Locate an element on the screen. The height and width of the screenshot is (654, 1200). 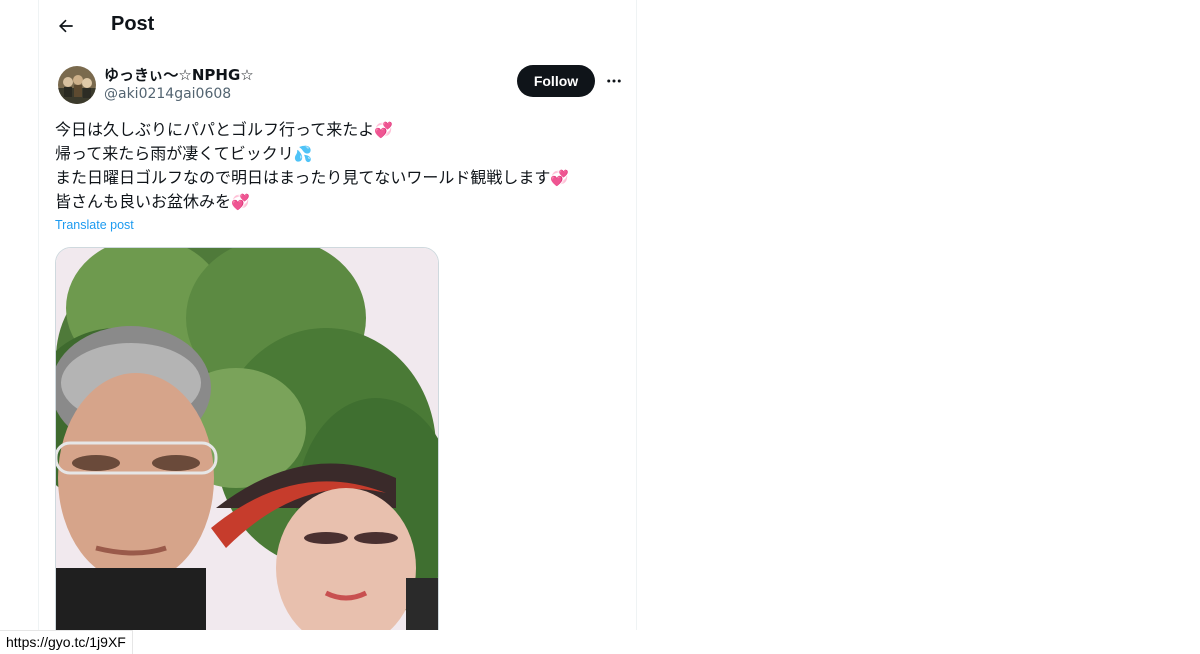
translate-post-link: Translate post is located at coordinates (94, 225).